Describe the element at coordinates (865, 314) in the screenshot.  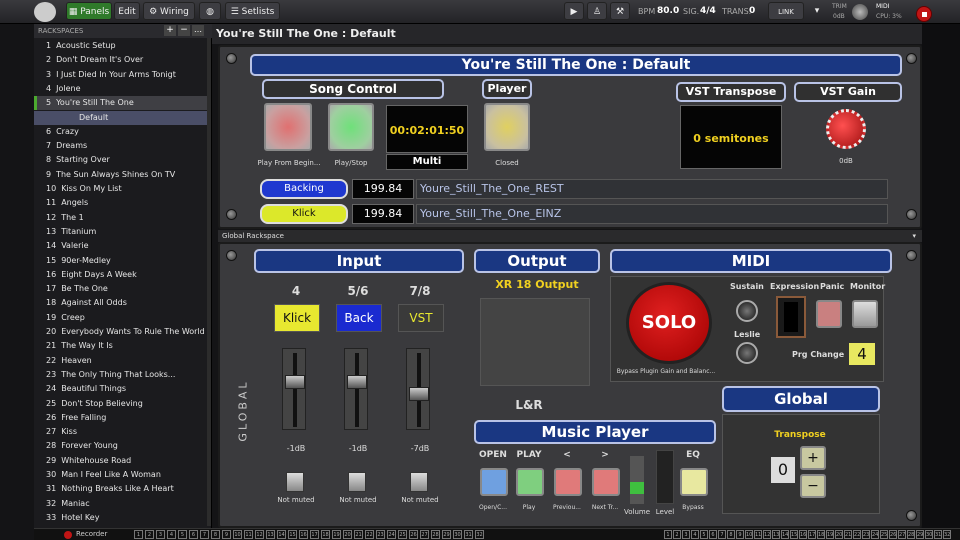
I see `monitor-button` at that location.